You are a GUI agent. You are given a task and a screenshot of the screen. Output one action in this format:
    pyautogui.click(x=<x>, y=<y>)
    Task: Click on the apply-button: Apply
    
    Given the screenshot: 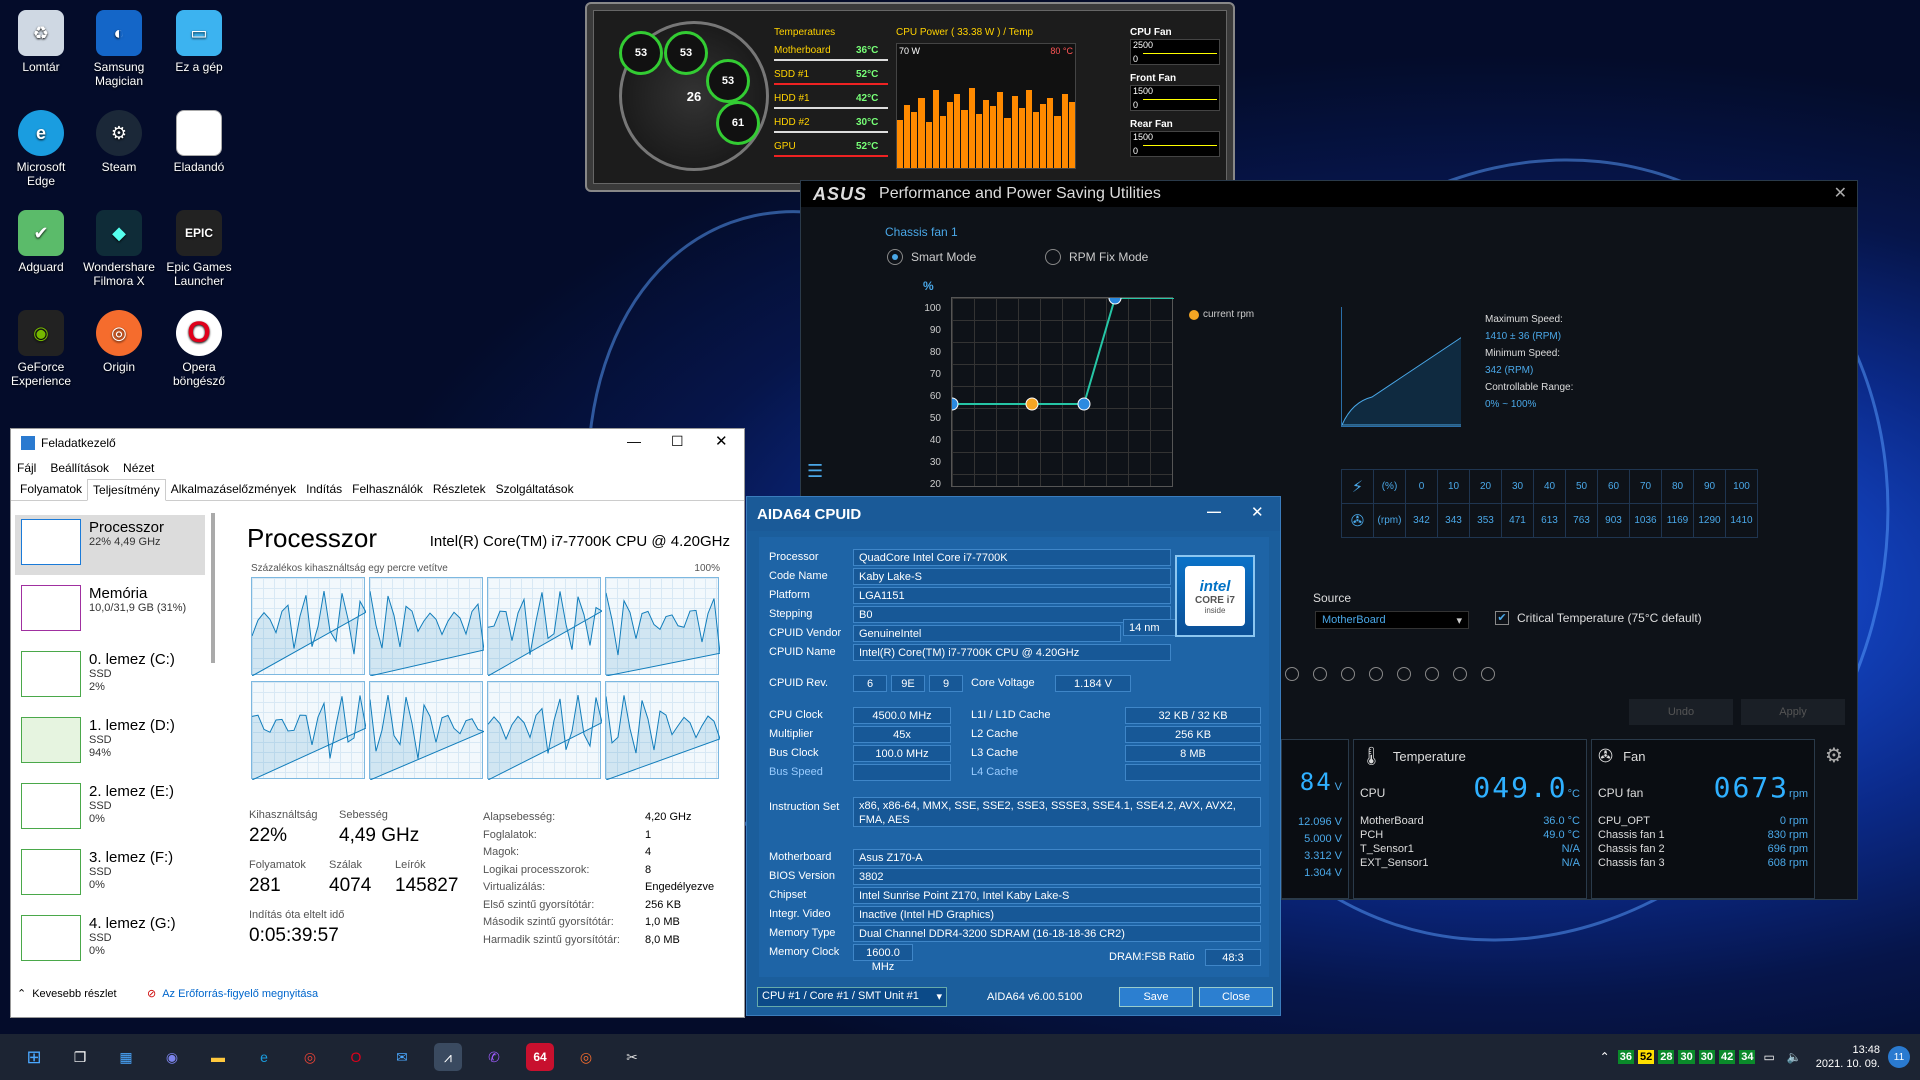 What is the action you would take?
    pyautogui.click(x=1793, y=712)
    